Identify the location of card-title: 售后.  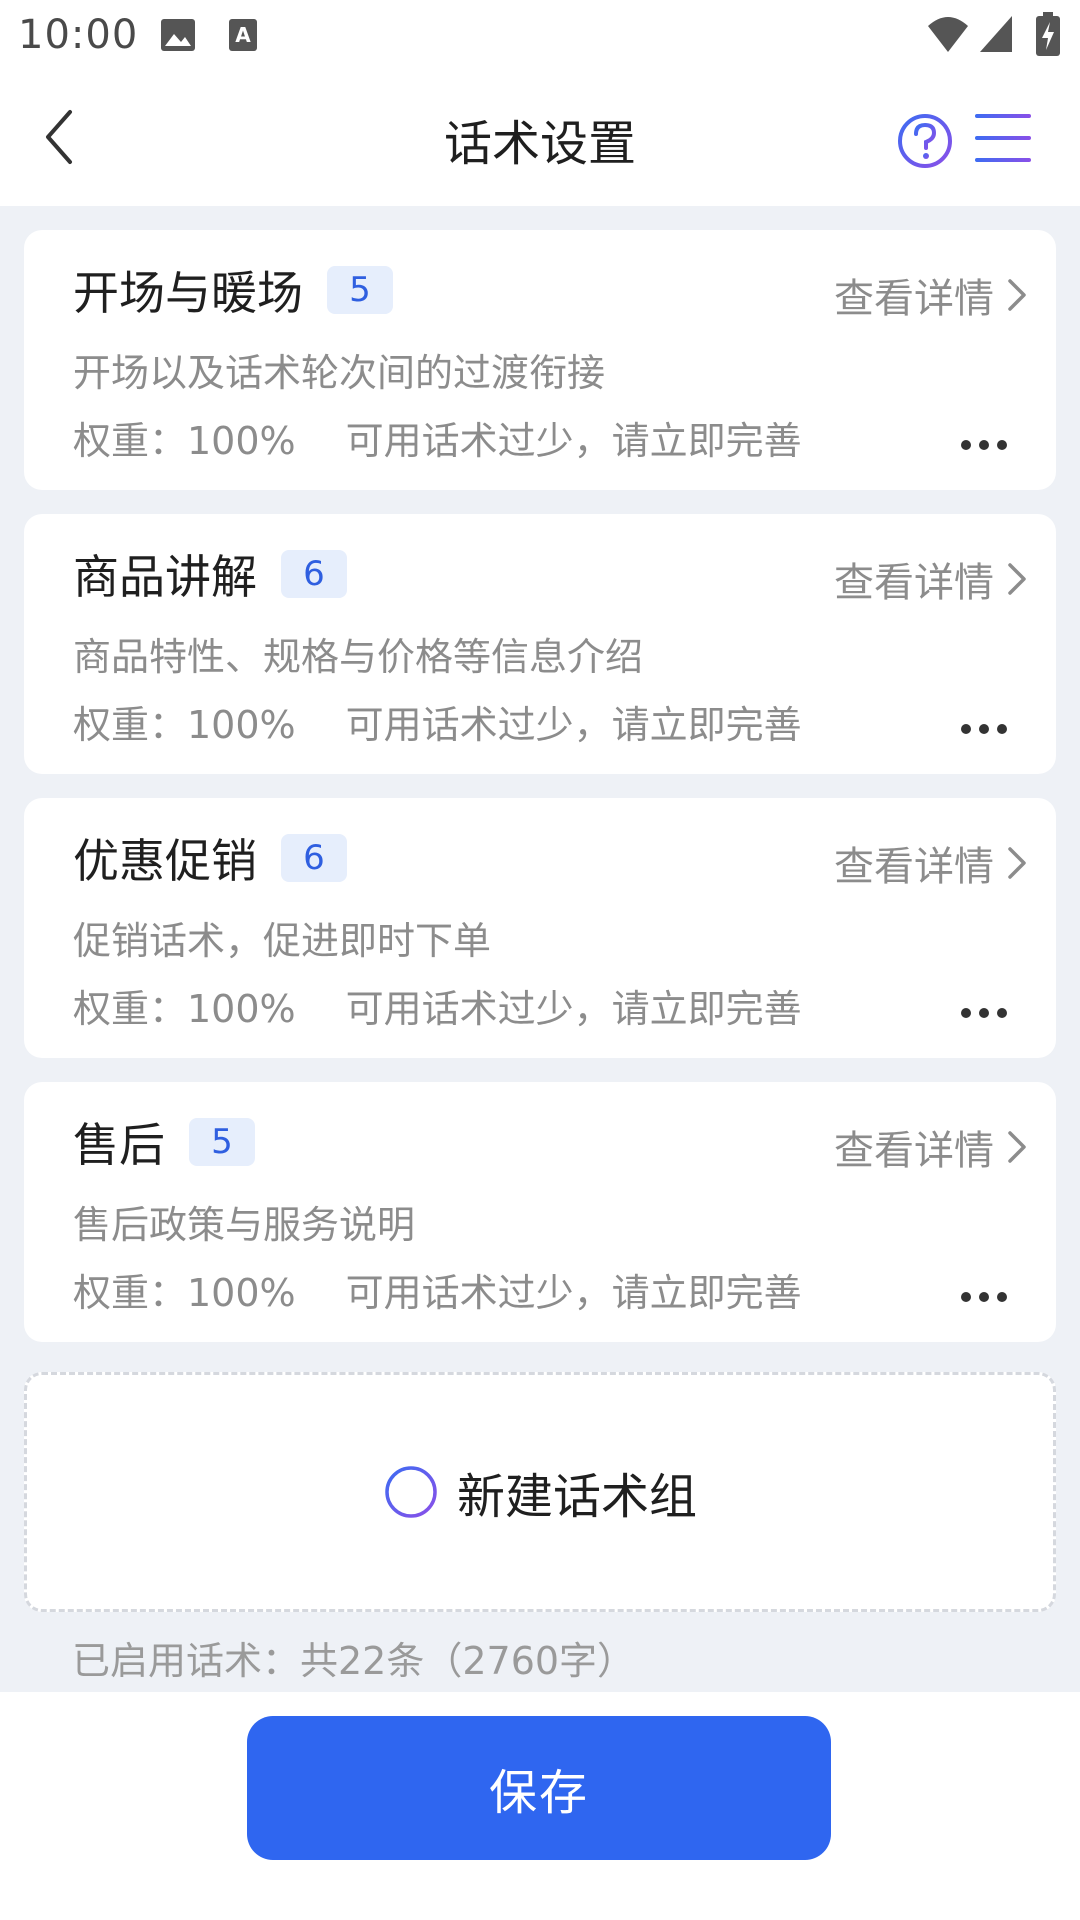
(119, 1145).